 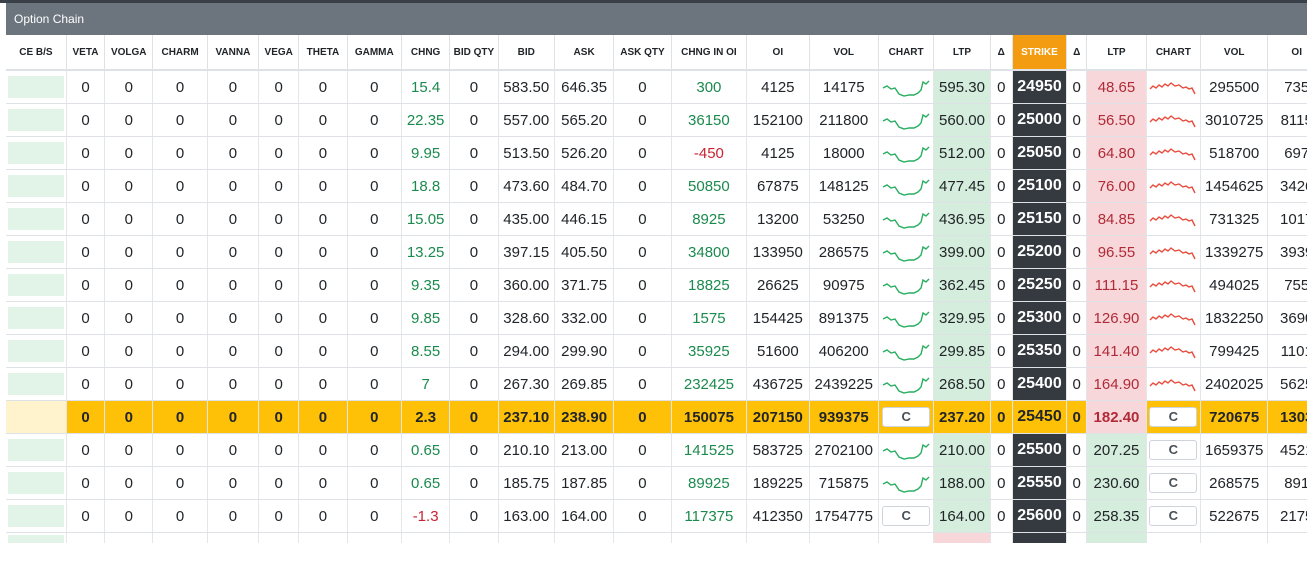 I want to click on ce-ltp-cell: 268.50, so click(x=962, y=384).